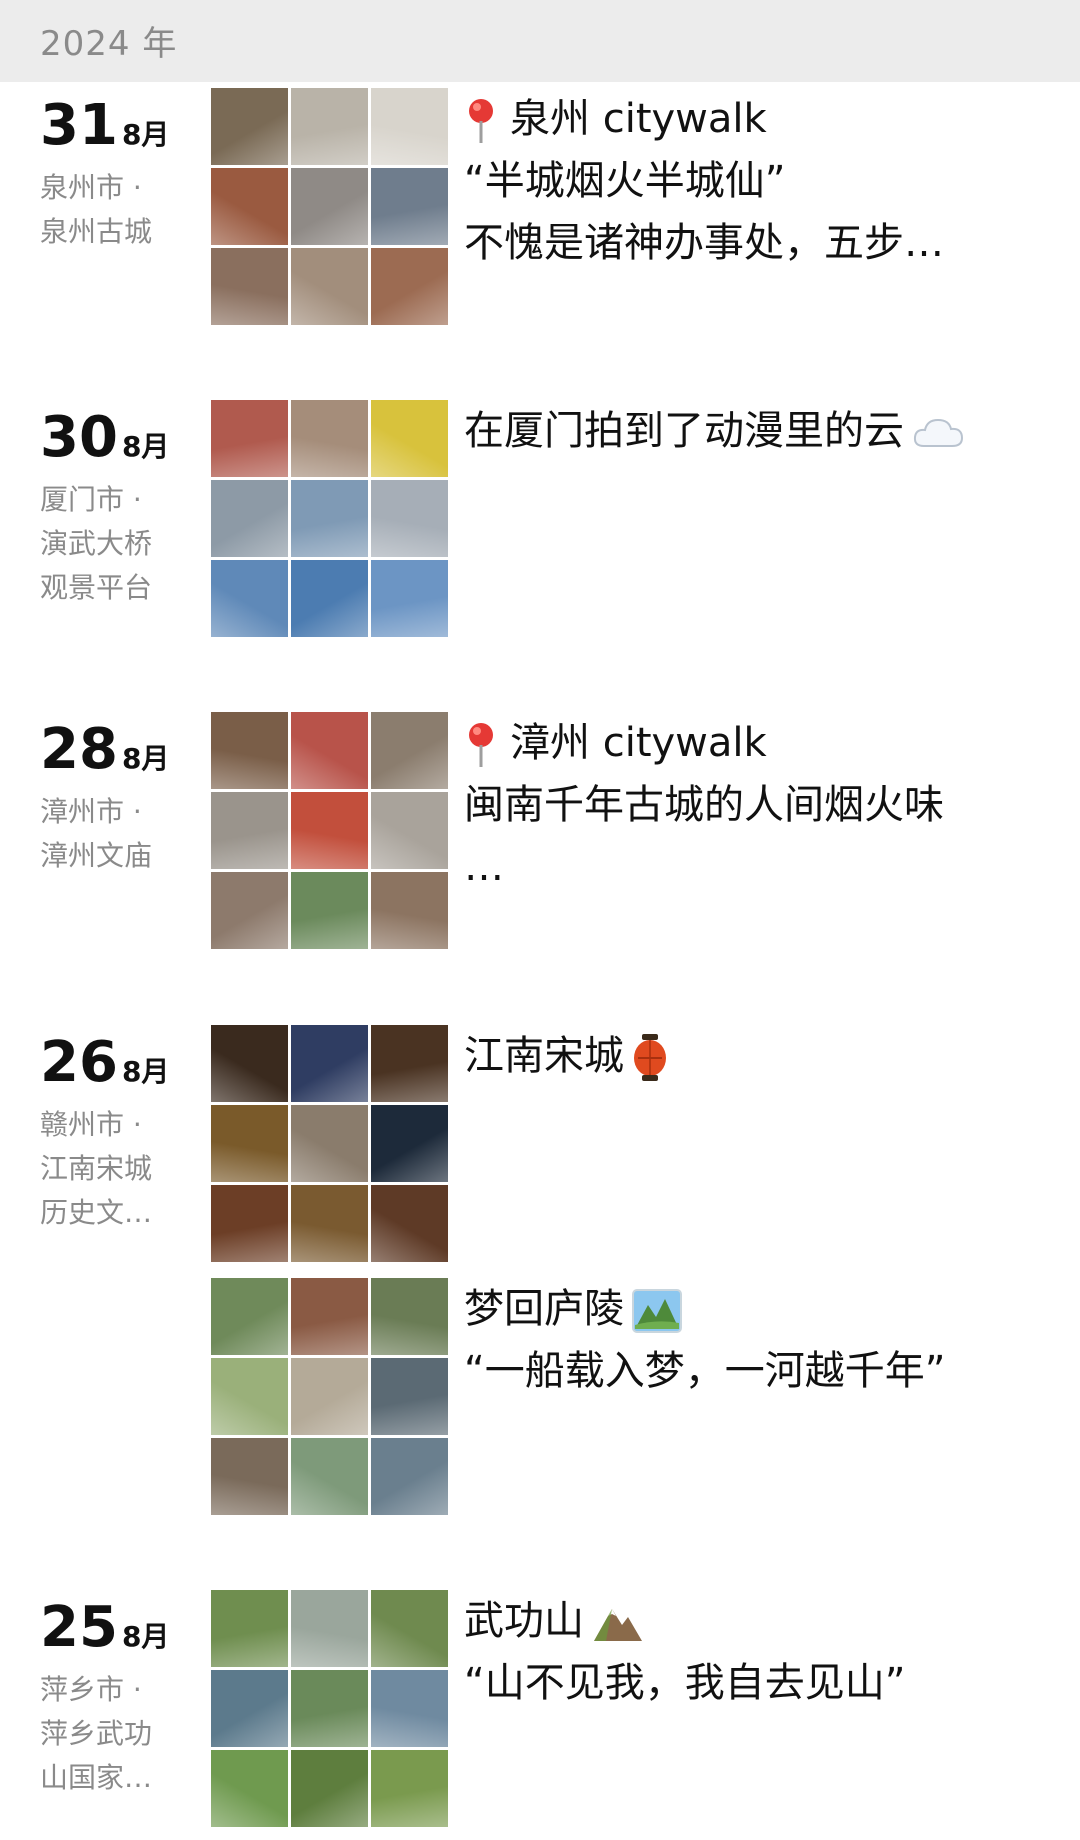  Describe the element at coordinates (79, 749) in the screenshot. I see `date-day: 28` at that location.